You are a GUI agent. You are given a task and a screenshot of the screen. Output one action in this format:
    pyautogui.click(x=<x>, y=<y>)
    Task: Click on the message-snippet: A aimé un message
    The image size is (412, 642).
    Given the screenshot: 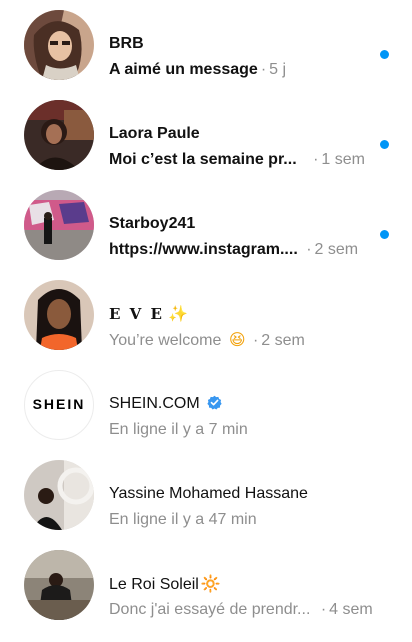 What is the action you would take?
    pyautogui.click(x=183, y=69)
    